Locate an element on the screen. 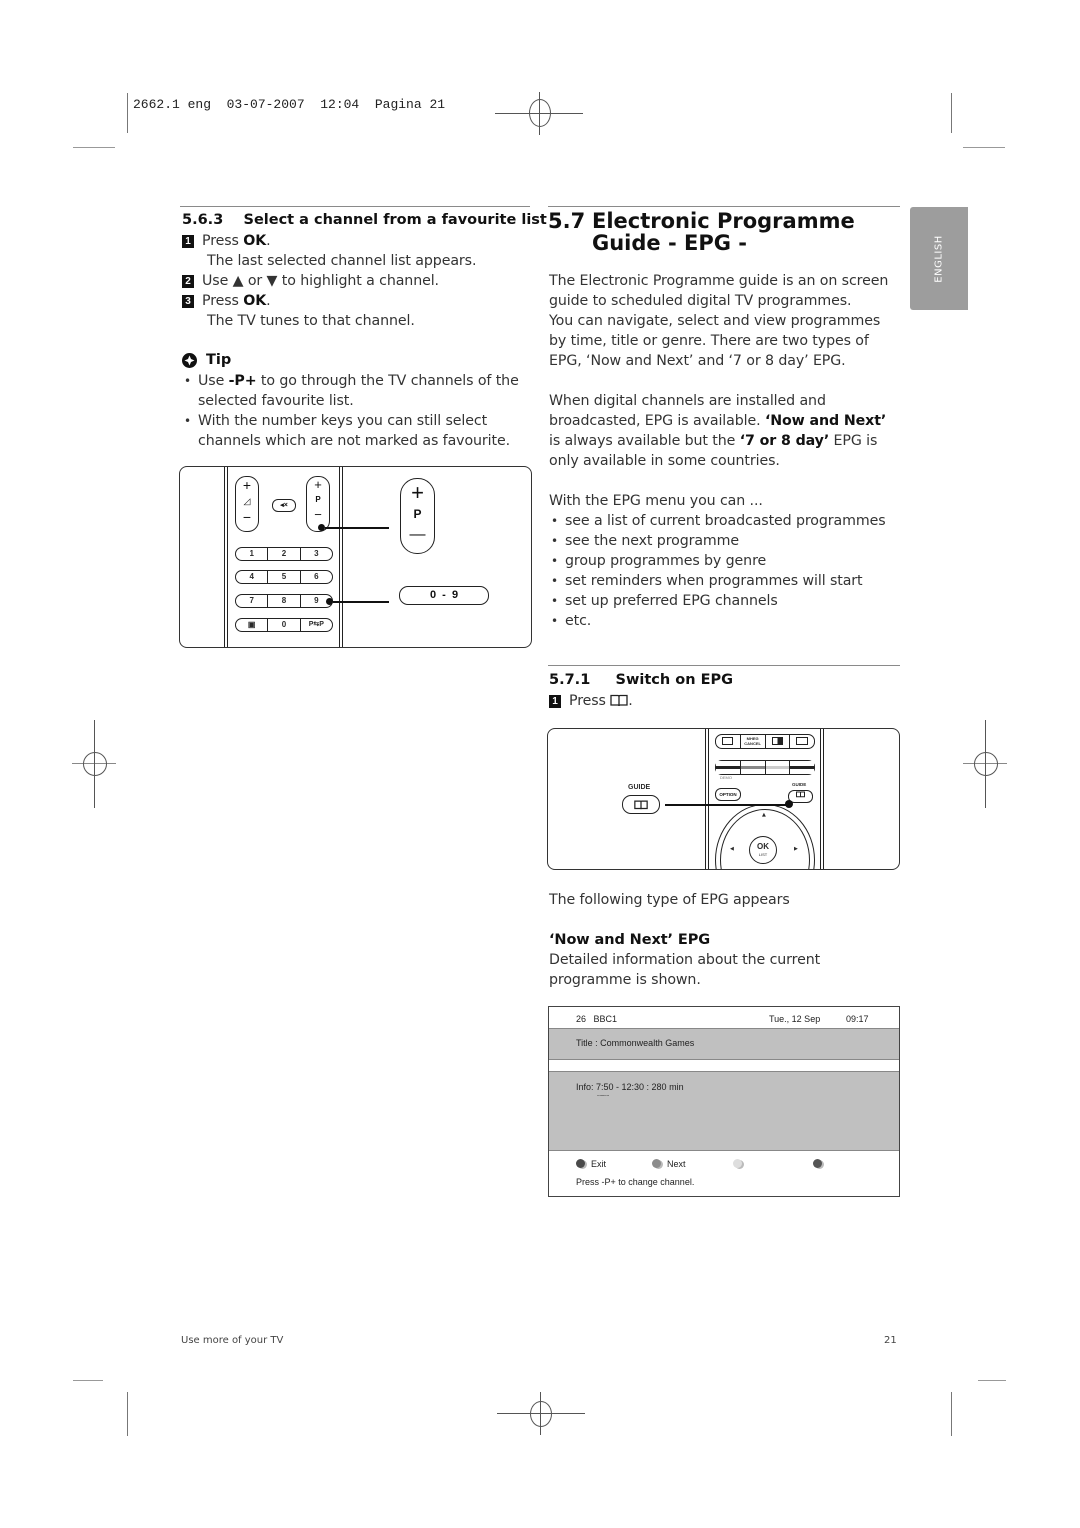 Image resolution: width=1080 pixels, height=1528 pixels. now-next-heading: ‘Now and Next’ EPG is located at coordinates (630, 940).